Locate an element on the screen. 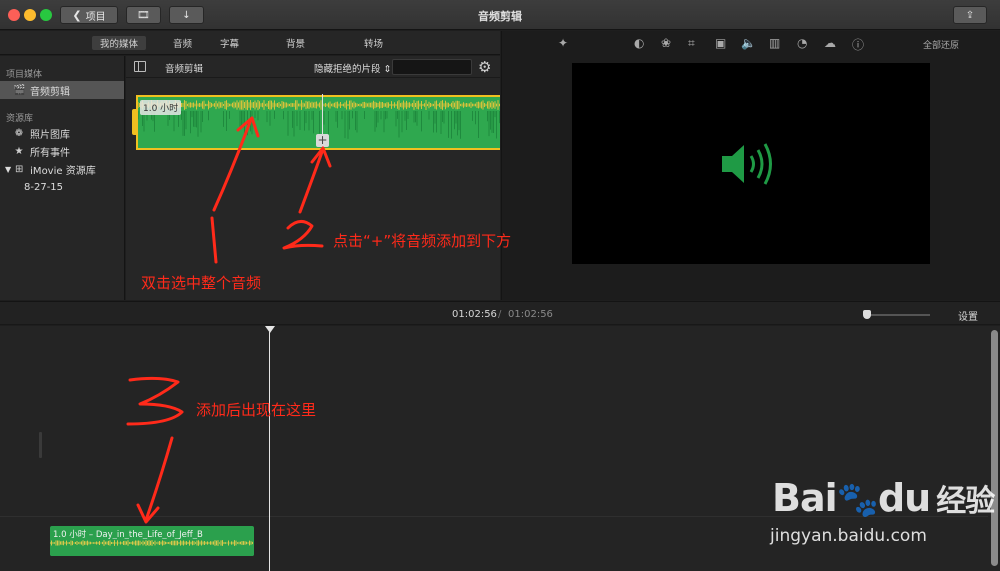 The width and height of the screenshot is (1000, 571). title-bar: ❮ 项目 🎞 ↓ 音频剪辑 ⇪ is located at coordinates (500, 15).